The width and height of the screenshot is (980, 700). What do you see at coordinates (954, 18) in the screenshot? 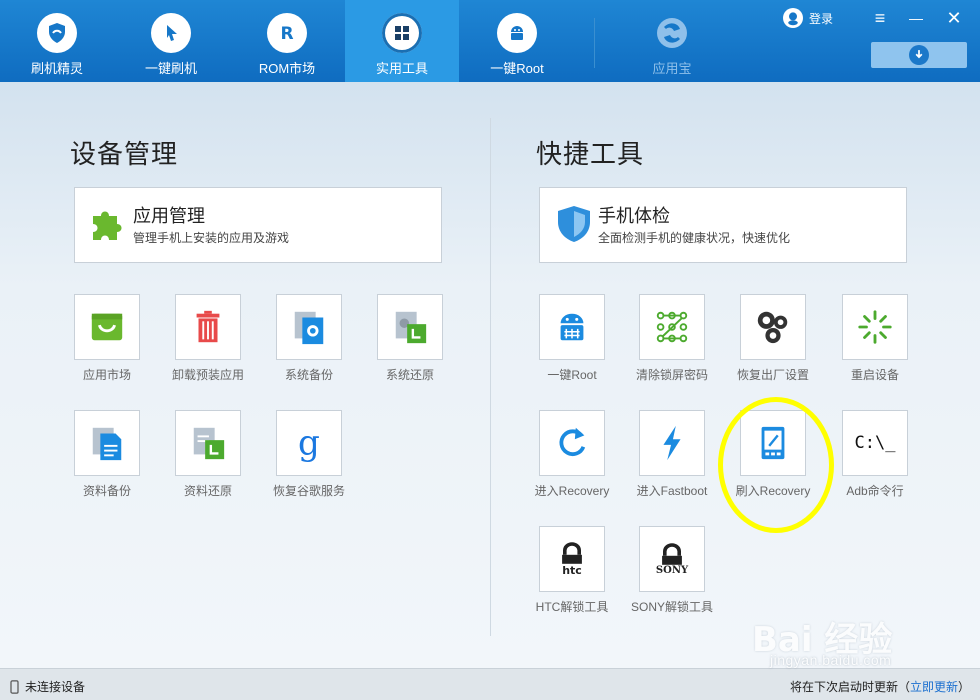
I see `close-button: ✕` at bounding box center [954, 18].